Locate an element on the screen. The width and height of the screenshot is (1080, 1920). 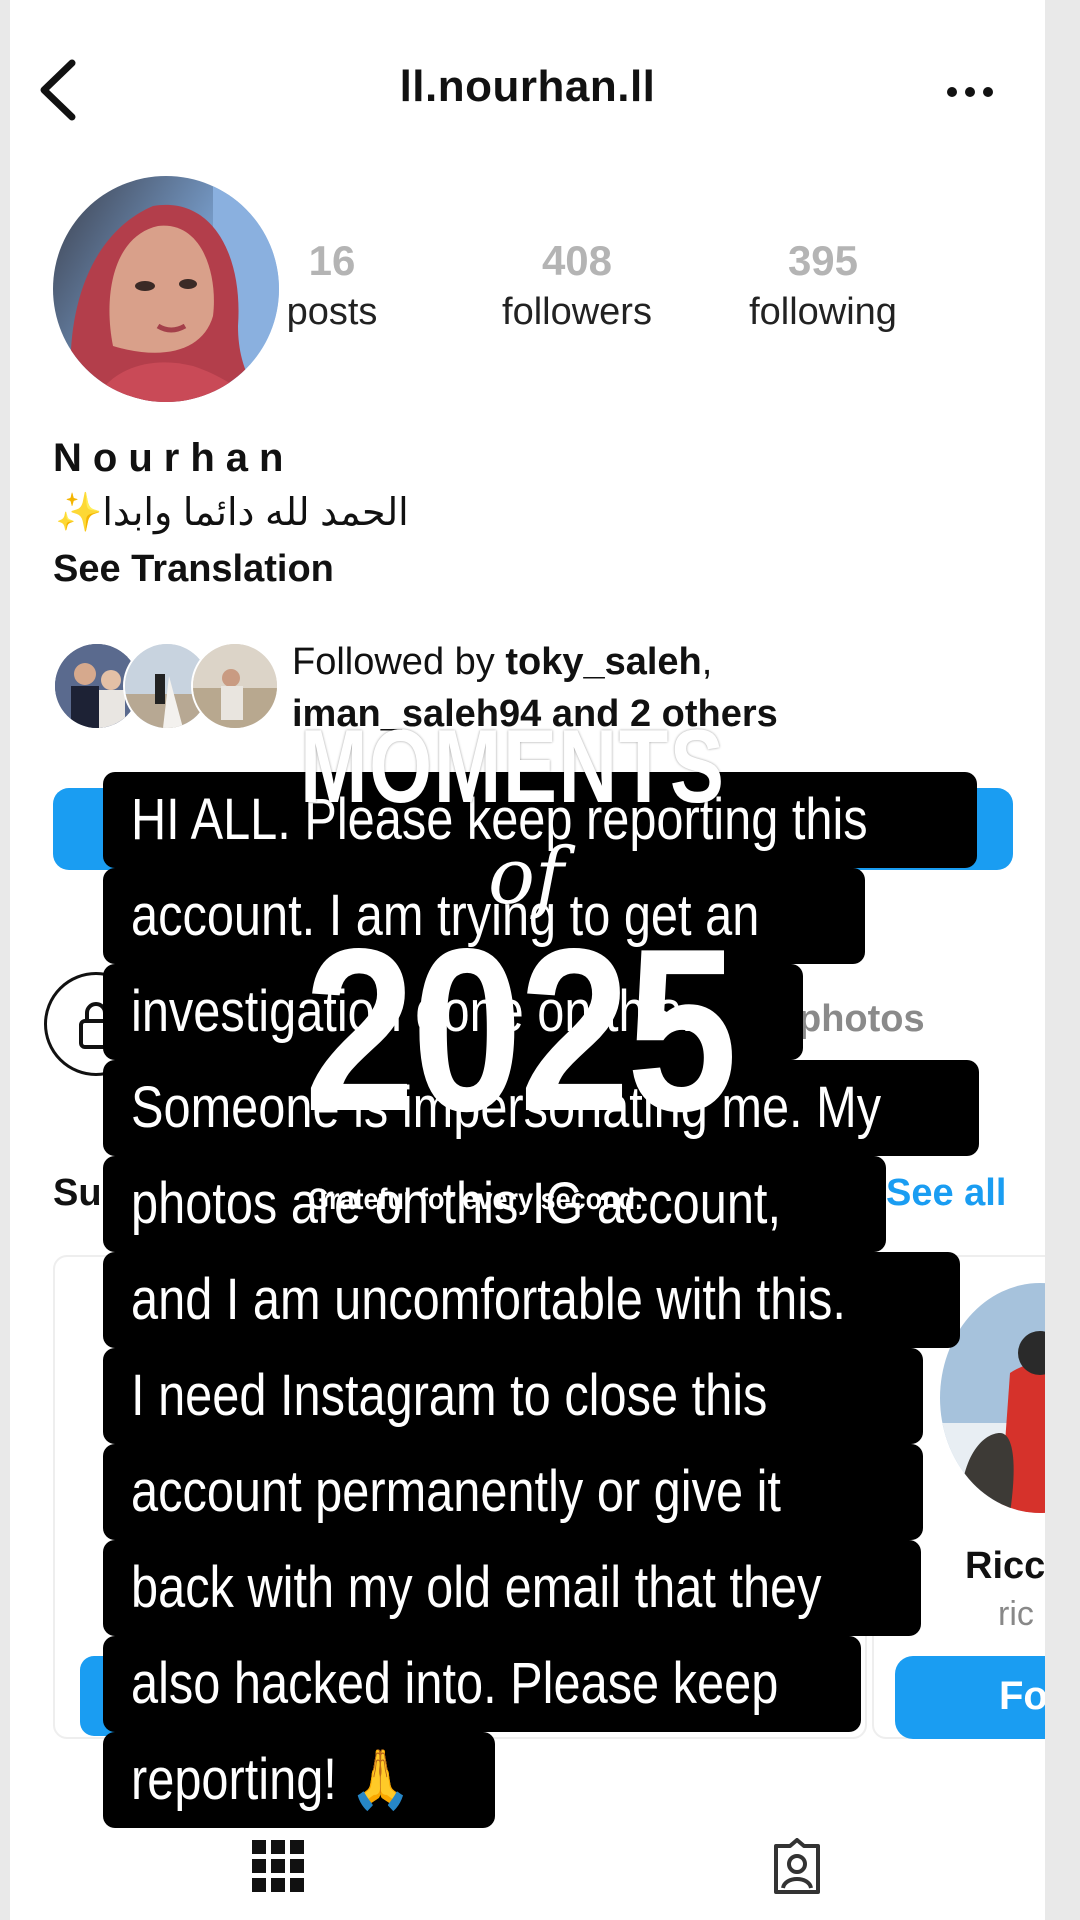
tagged-tab is located at coordinates (797, 1867).